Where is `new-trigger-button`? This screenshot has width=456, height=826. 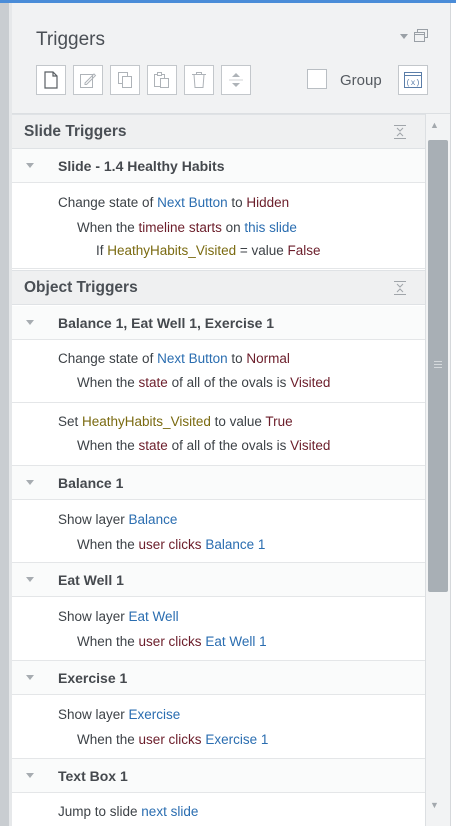 new-trigger-button is located at coordinates (51, 80).